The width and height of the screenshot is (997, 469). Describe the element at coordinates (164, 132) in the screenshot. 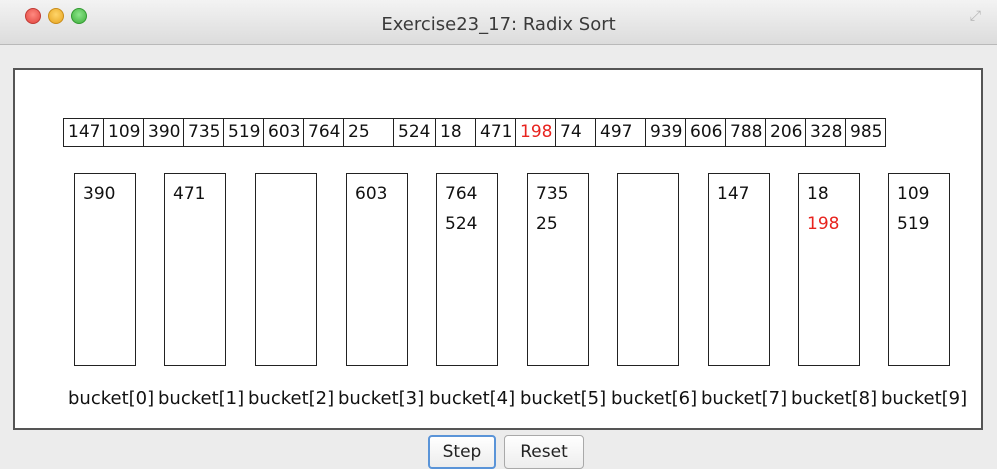

I see `array-cell: 390` at that location.